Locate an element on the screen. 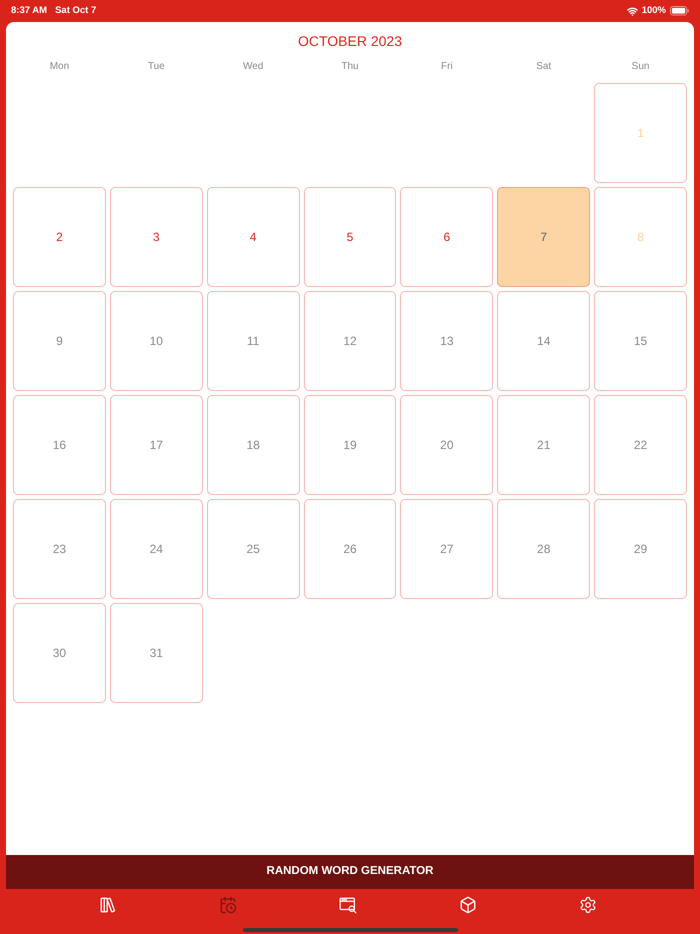  day-cell: 26 is located at coordinates (350, 549).